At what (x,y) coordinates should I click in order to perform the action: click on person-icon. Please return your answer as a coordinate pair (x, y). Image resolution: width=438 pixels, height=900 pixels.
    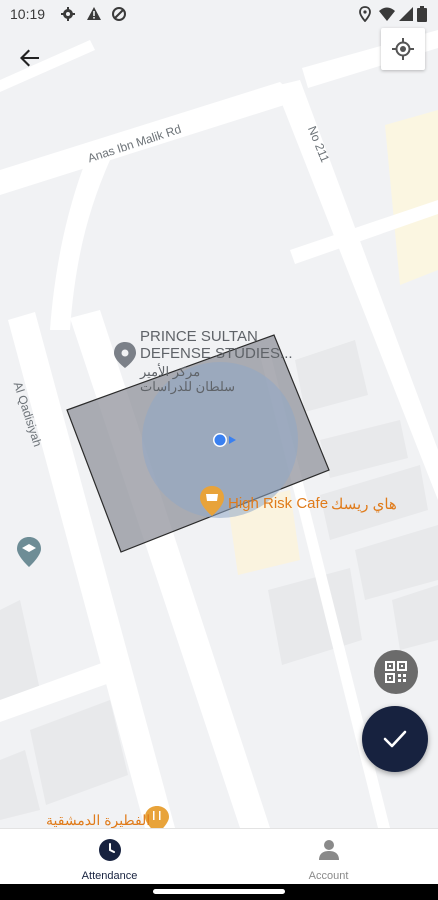
    Looking at the image, I should click on (328, 850).